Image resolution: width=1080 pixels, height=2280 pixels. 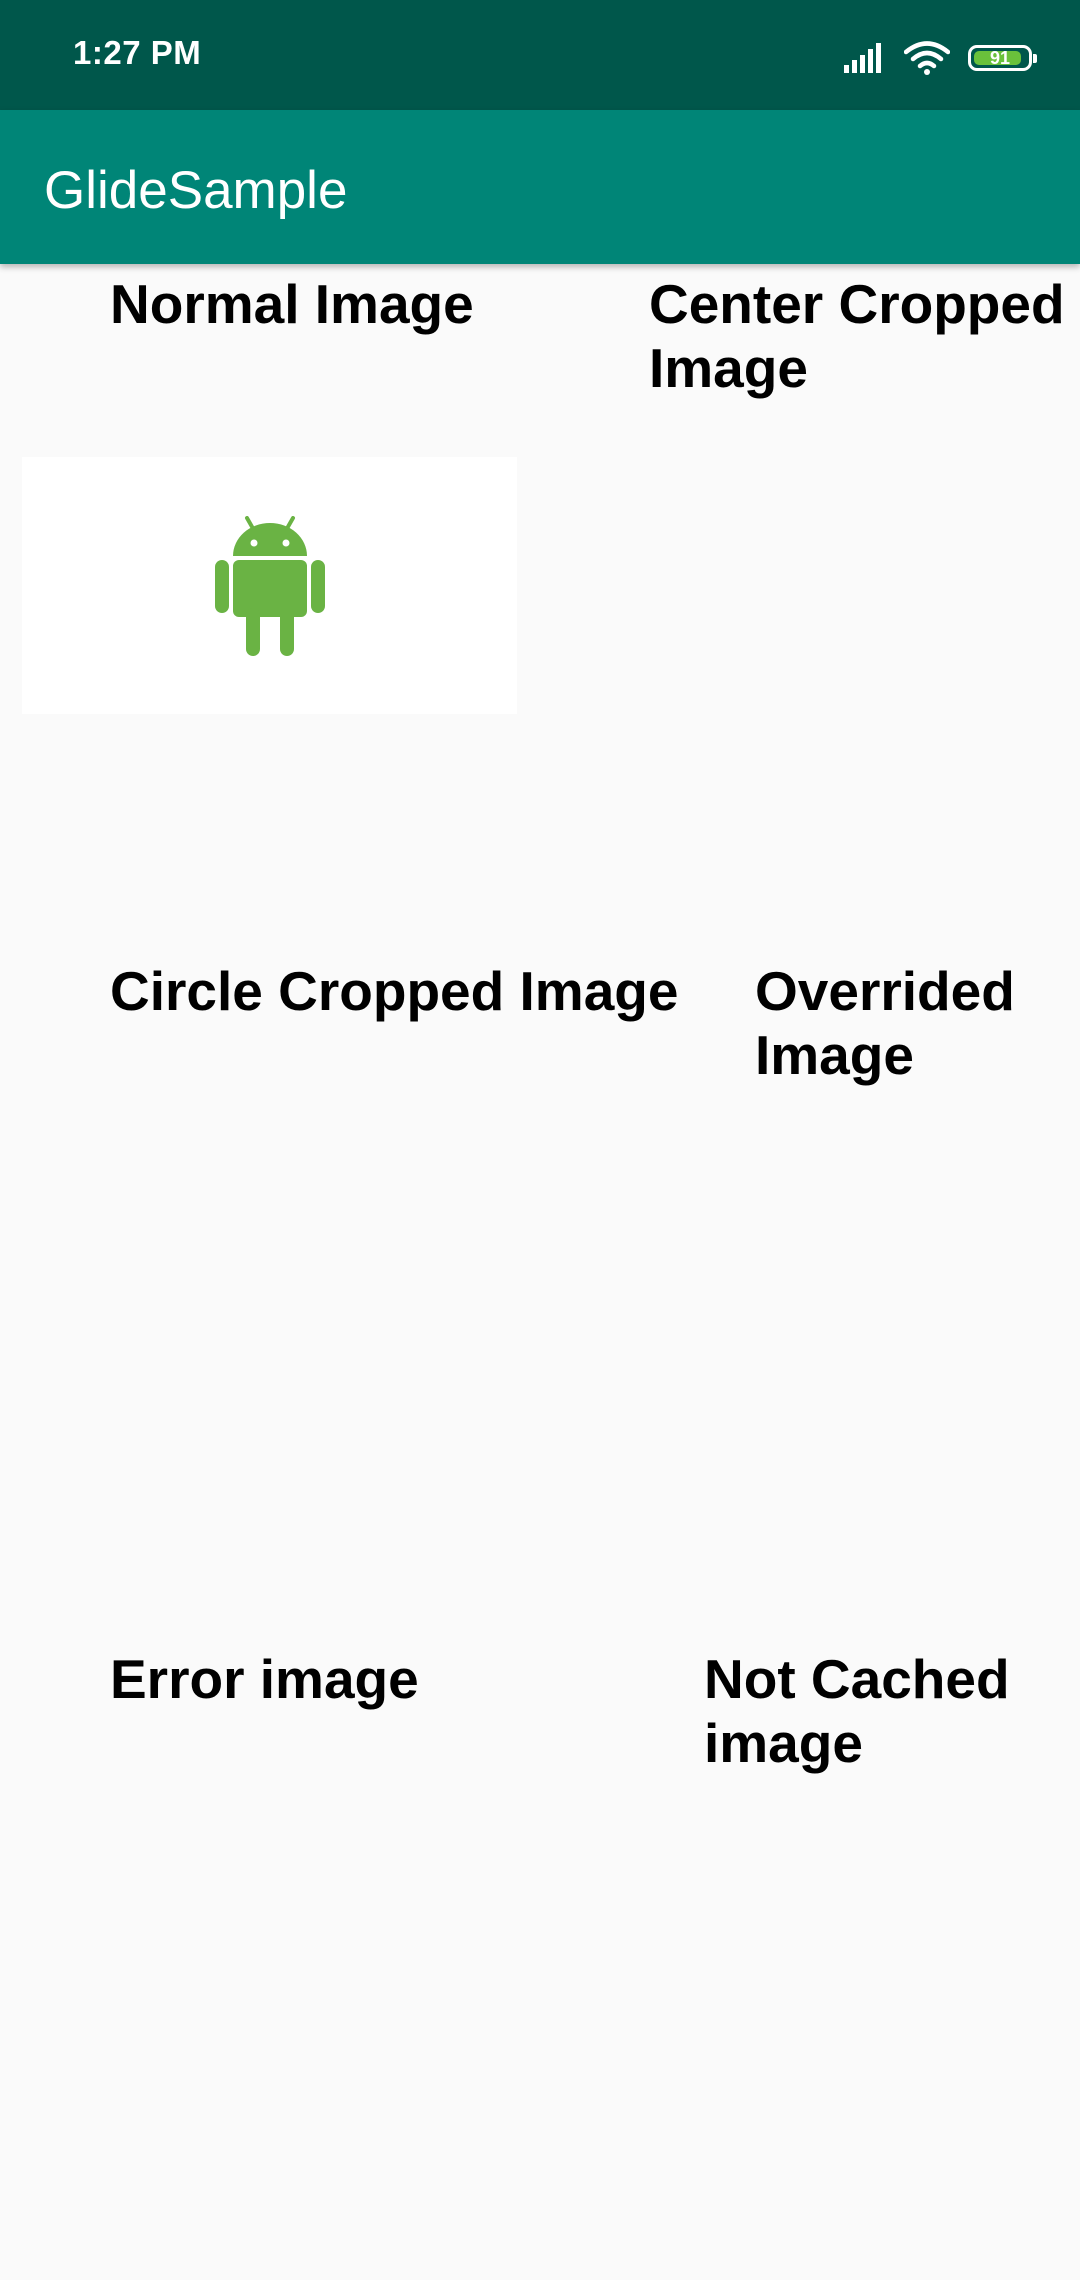 What do you see at coordinates (137, 52) in the screenshot?
I see `status-time: 1:27 PM` at bounding box center [137, 52].